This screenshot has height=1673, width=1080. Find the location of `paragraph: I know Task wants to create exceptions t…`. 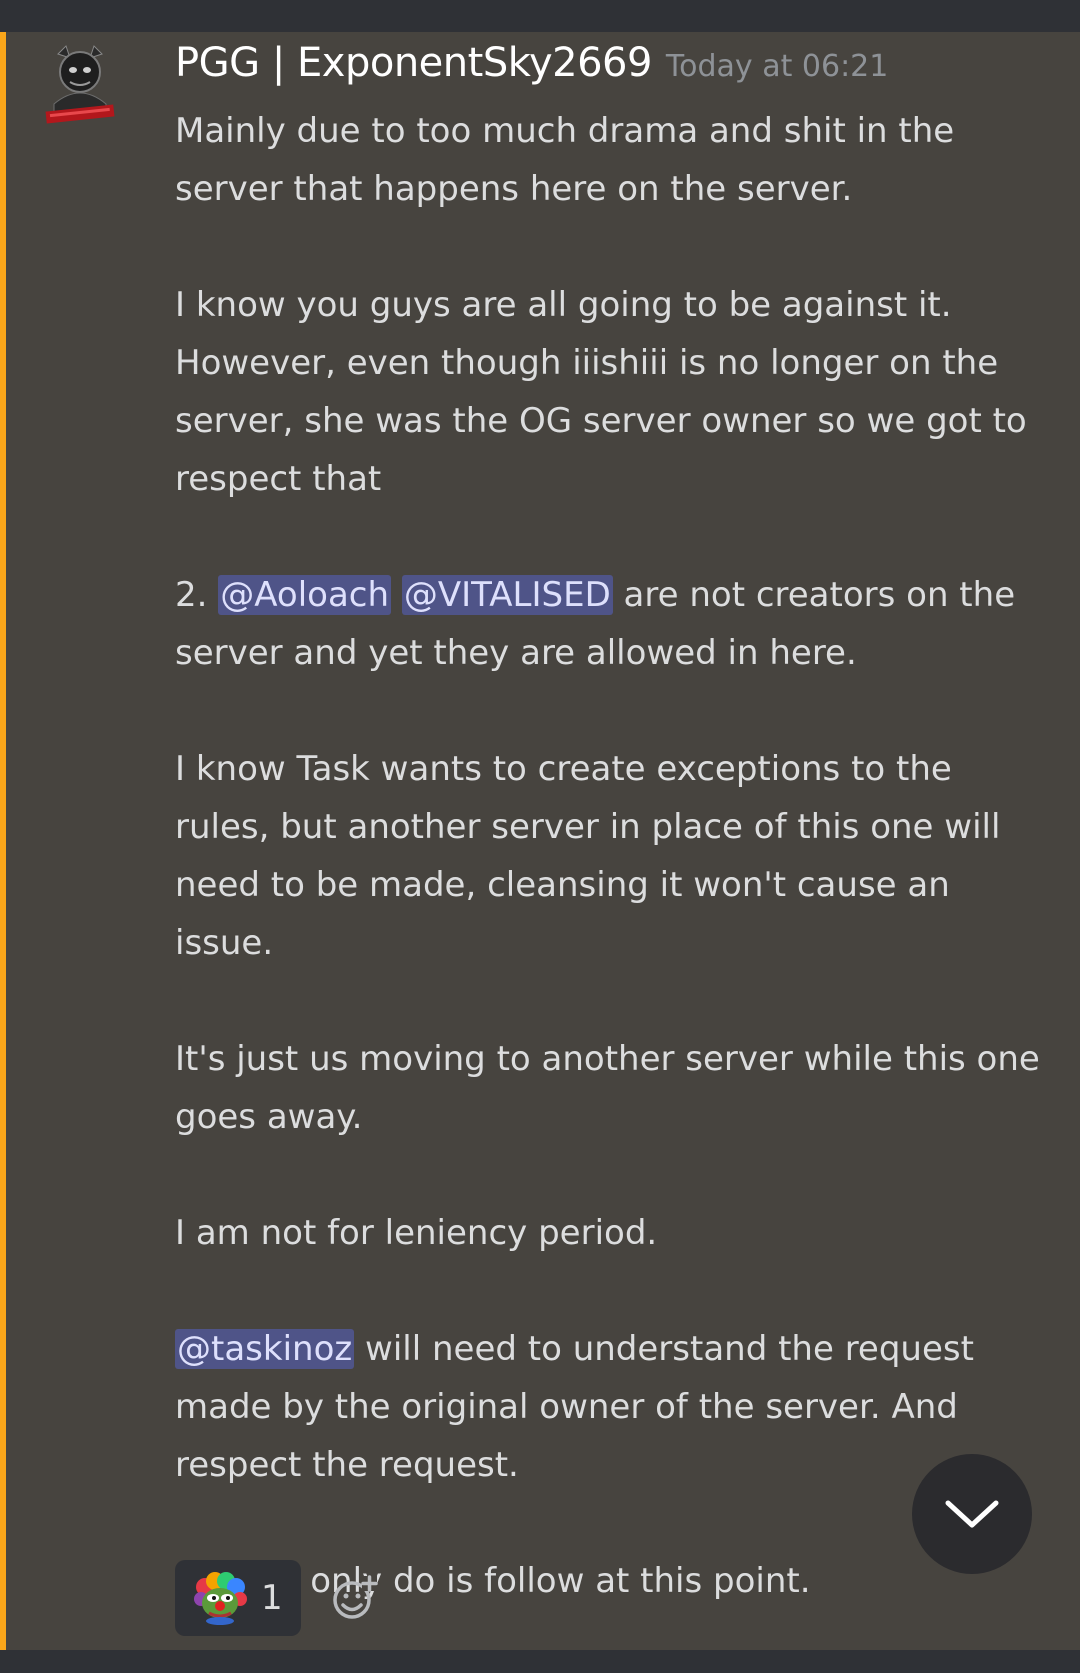

paragraph: I know Task wants to create exceptions t… is located at coordinates (588, 856).